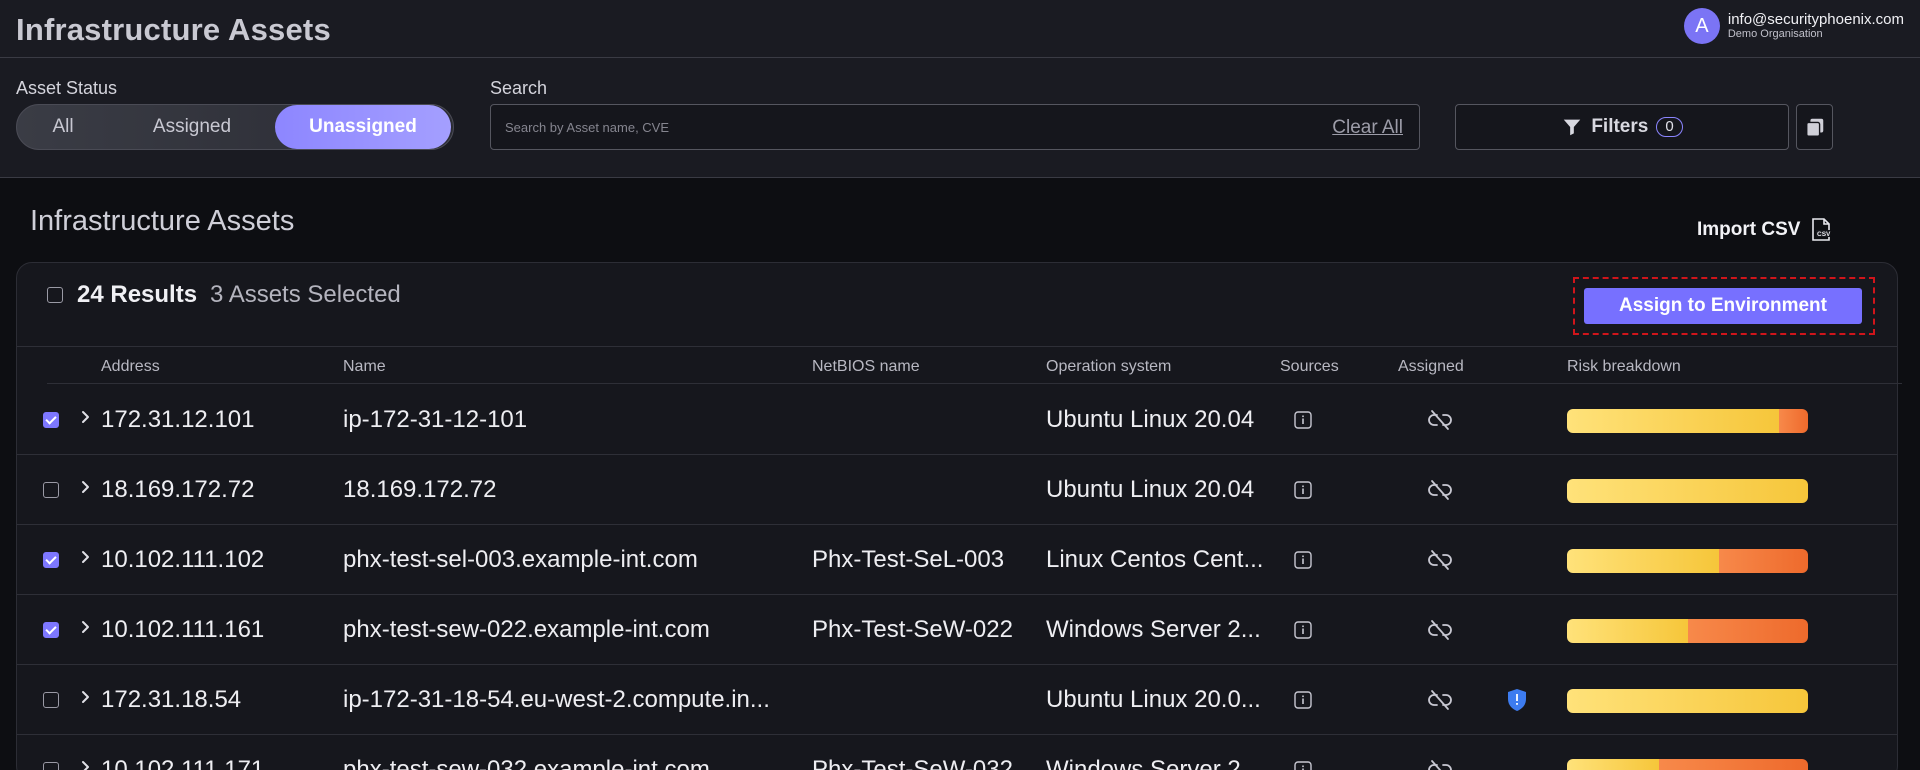 This screenshot has height=770, width=1920. Describe the element at coordinates (192, 127) in the screenshot. I see `segment-assigned: Assigned` at that location.